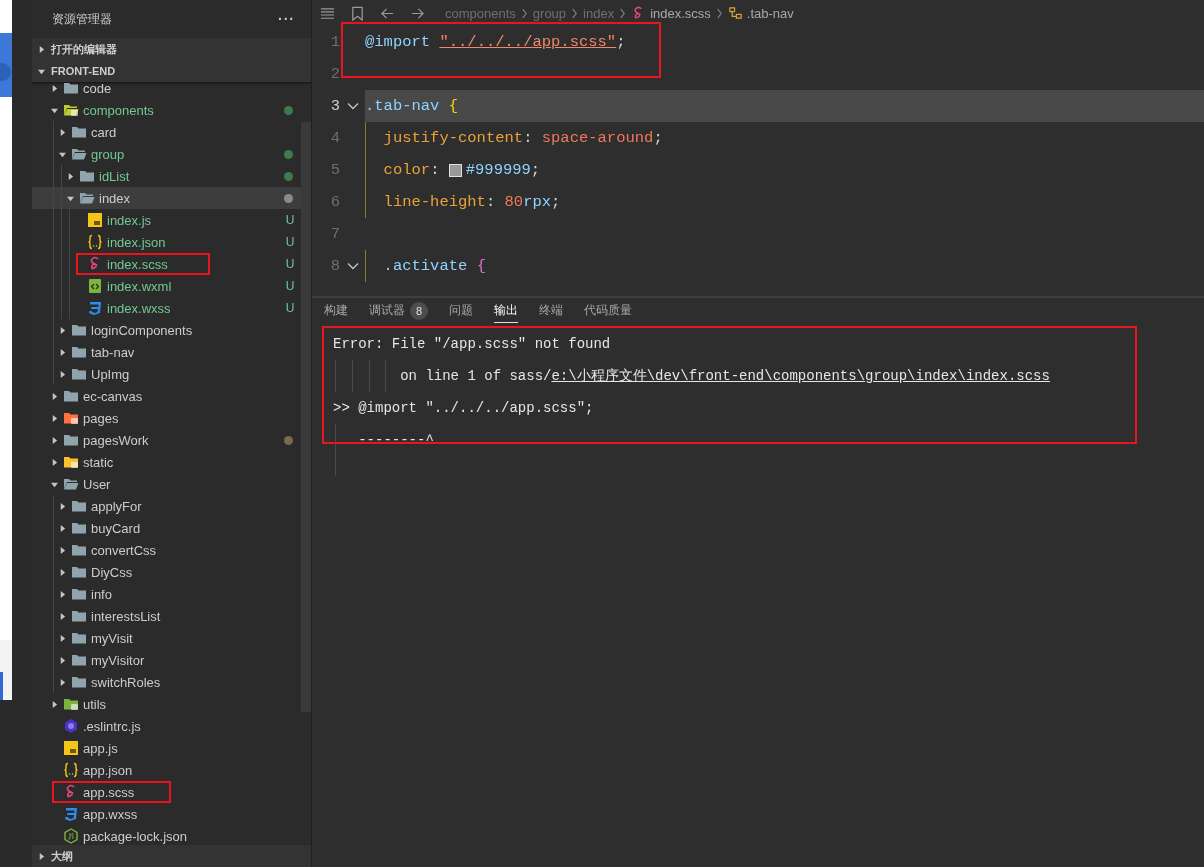 The width and height of the screenshot is (1204, 867). Describe the element at coordinates (167, 330) in the screenshot. I see `tree-item: loginComponents` at that location.